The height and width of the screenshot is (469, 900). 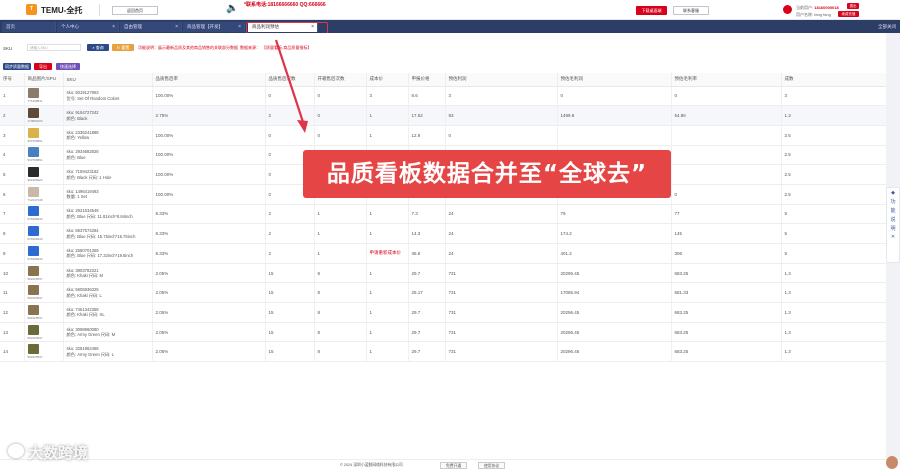 I want to click on table-cell: 401.2, so click(x=614, y=253).